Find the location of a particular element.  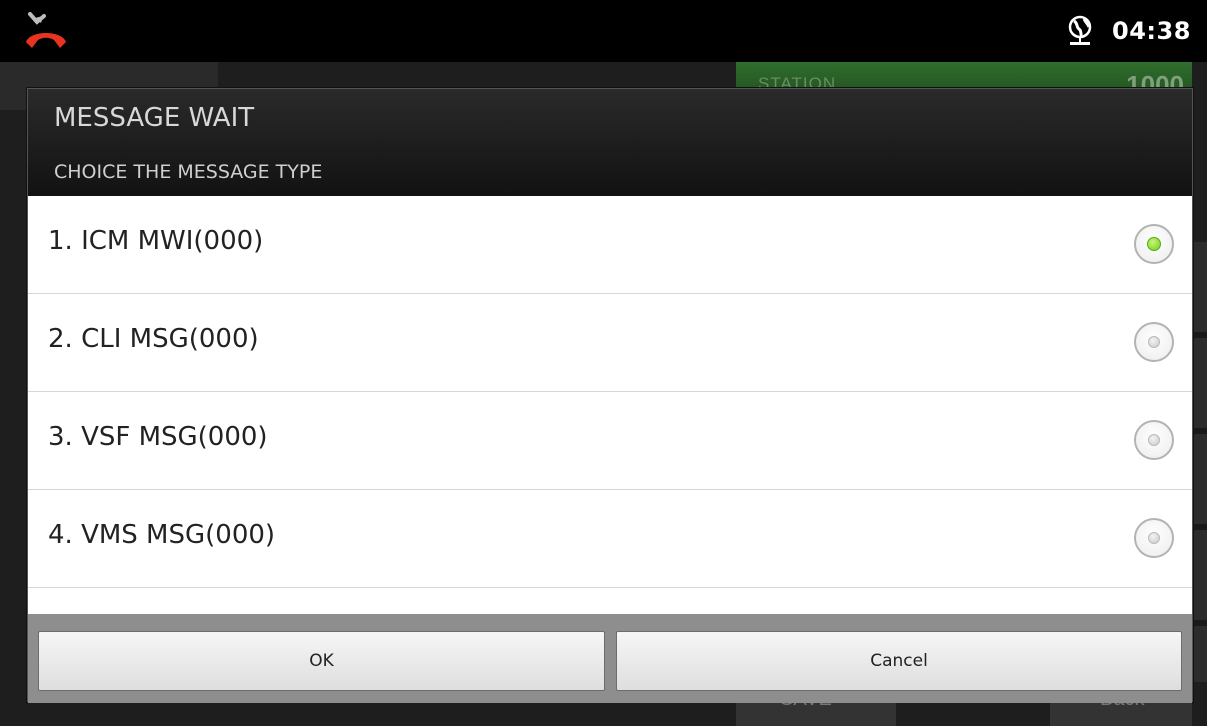

cancel-button: Cancel is located at coordinates (899, 661).